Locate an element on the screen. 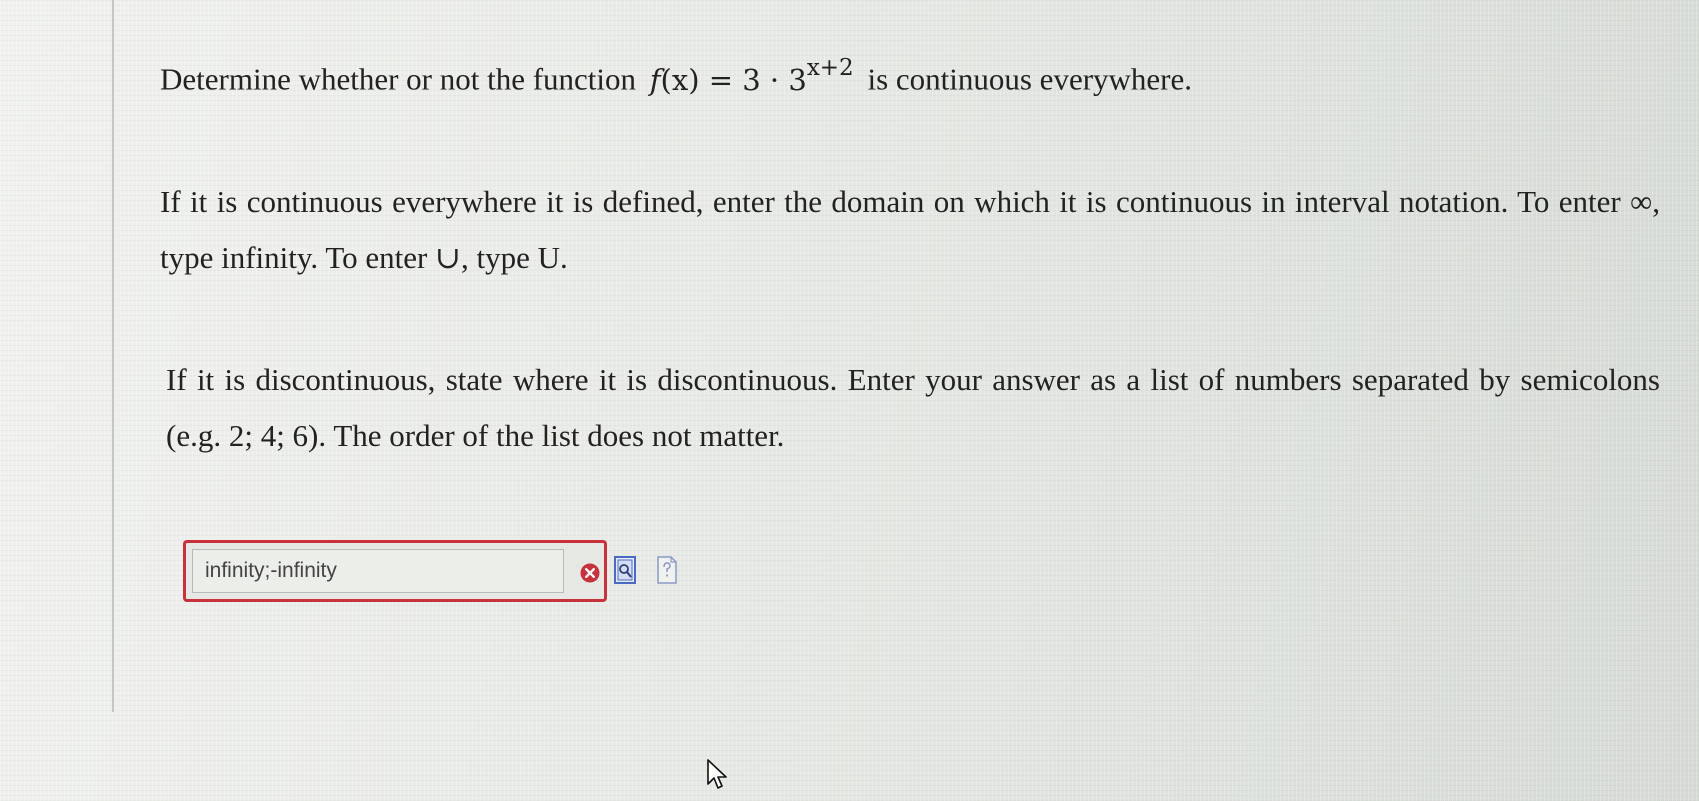  preview-document-icon is located at coordinates (625, 570).